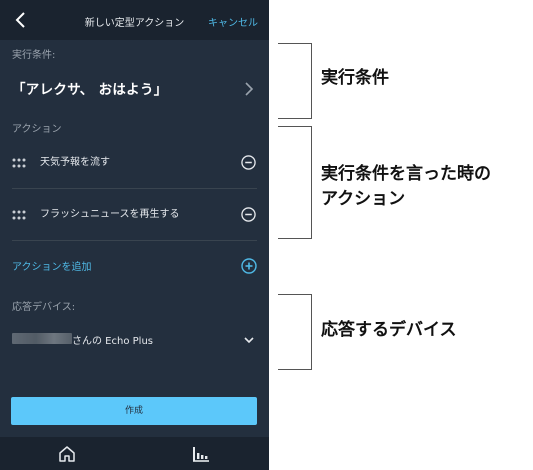 Image resolution: width=533 pixels, height=470 pixels. Describe the element at coordinates (201, 454) in the screenshot. I see `activity-icon` at that location.